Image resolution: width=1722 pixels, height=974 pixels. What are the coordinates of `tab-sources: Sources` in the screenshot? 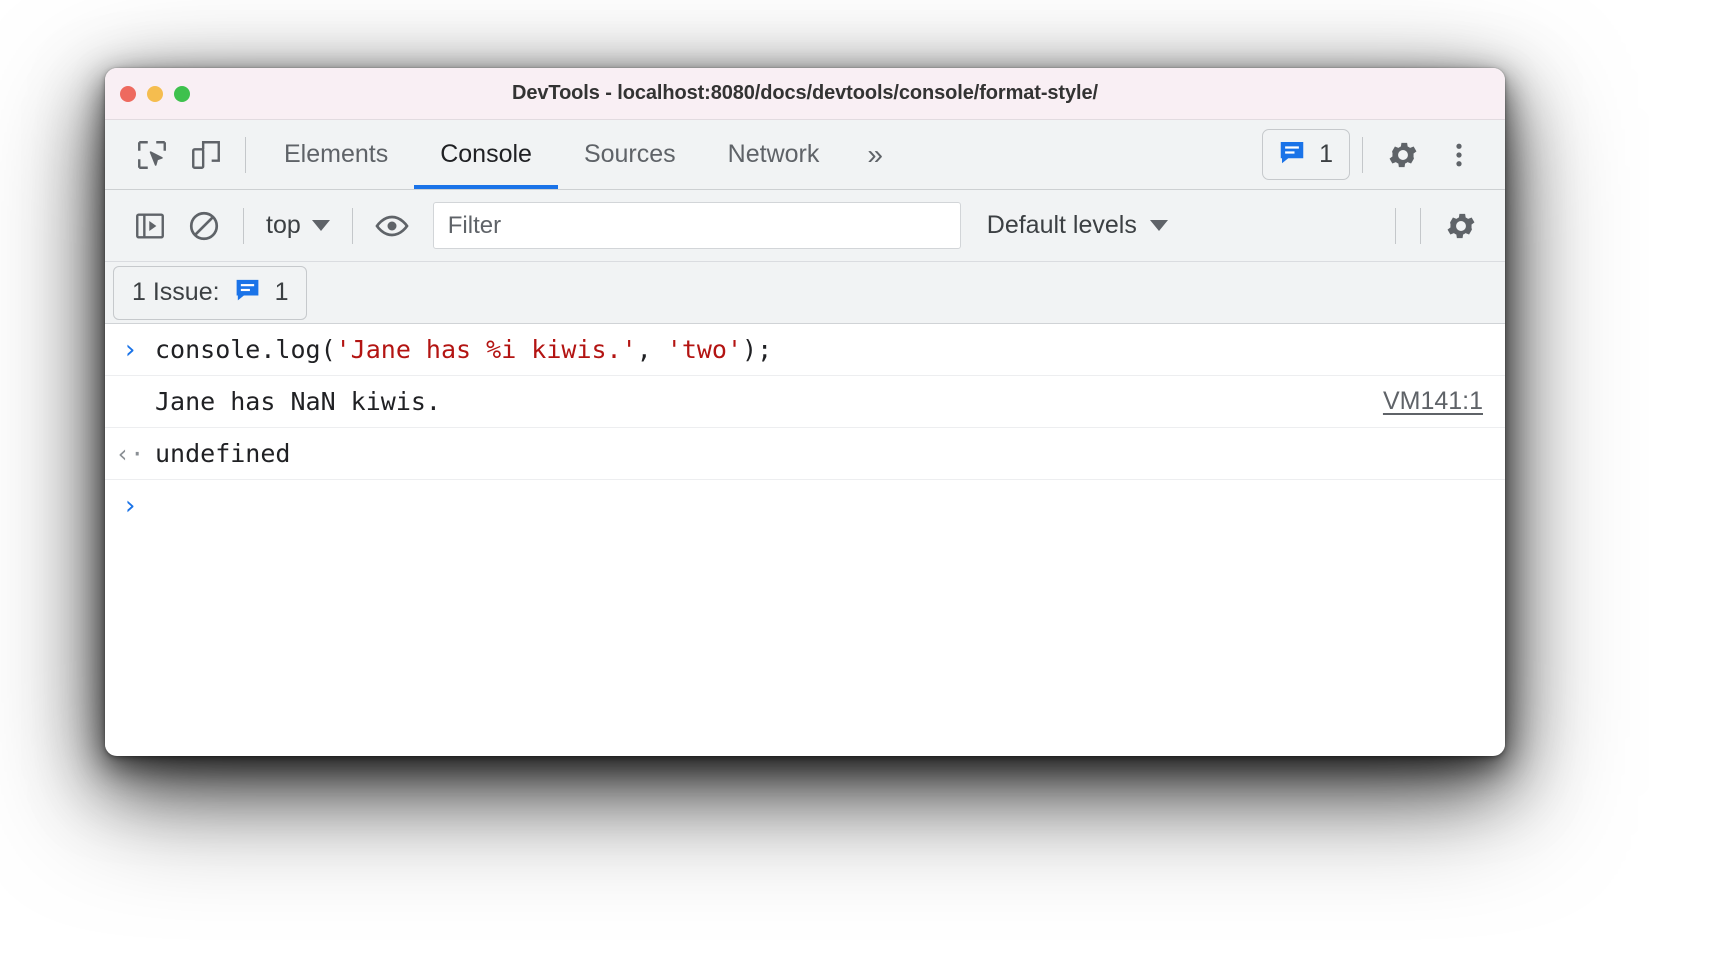 It's located at (630, 154).